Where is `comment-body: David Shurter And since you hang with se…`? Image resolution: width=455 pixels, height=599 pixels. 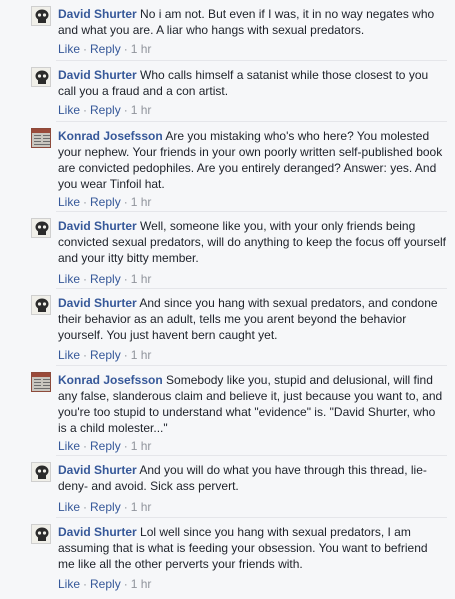 comment-body: David Shurter And since you hang with se… is located at coordinates (252, 319).